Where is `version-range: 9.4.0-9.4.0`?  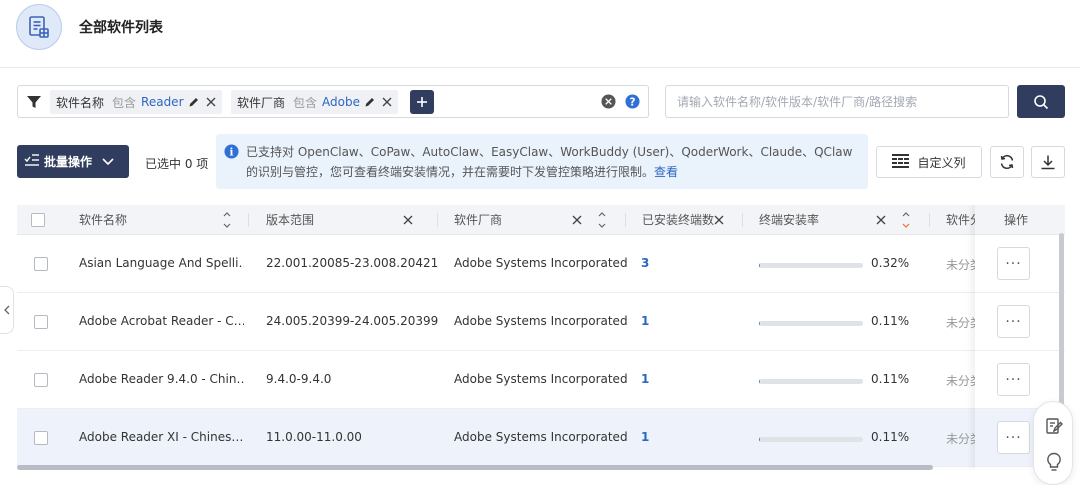
version-range: 9.4.0-9.4.0 is located at coordinates (299, 379).